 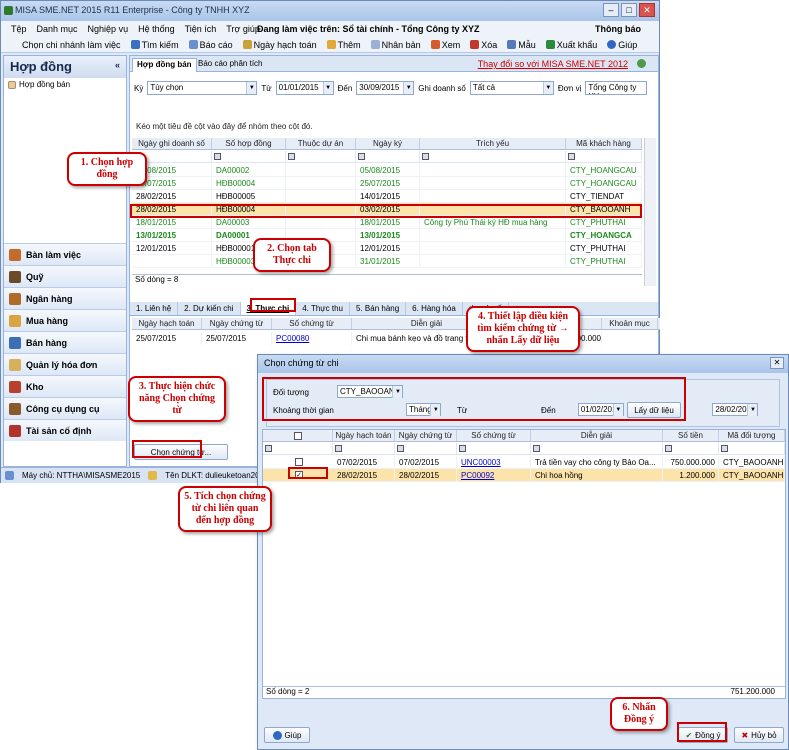 I want to click on table-cell: Chi hoa hồng, so click(x=597, y=475).